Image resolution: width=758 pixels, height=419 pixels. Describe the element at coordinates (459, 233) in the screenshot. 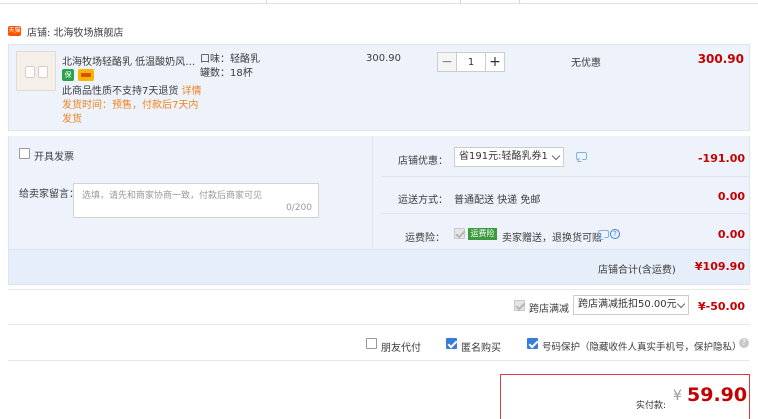

I see `insurance-checkbox` at that location.